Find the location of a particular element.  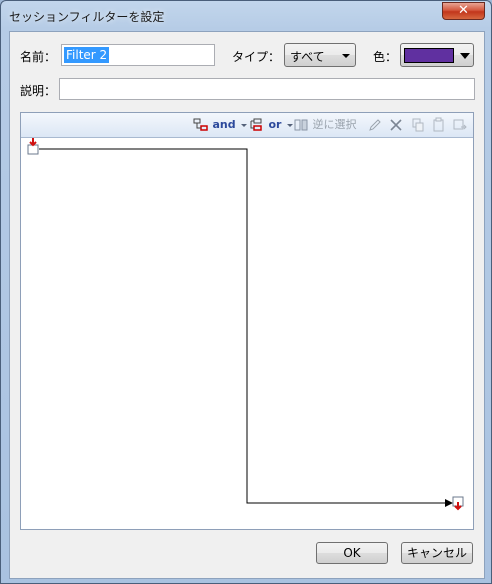

invert-label: 逆に選択 is located at coordinates (334, 124).